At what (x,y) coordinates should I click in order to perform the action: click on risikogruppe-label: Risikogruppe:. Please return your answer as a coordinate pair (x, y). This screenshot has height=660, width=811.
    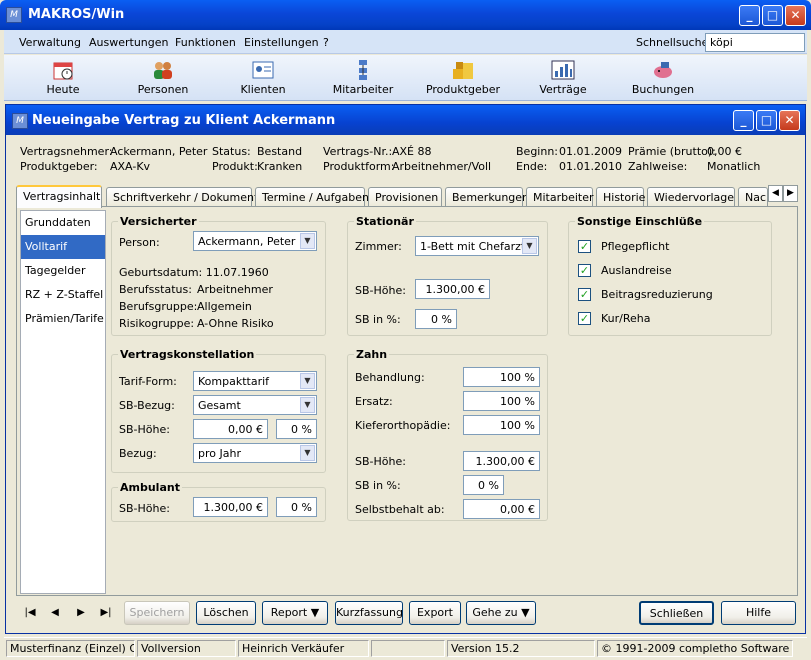
    Looking at the image, I should click on (157, 323).